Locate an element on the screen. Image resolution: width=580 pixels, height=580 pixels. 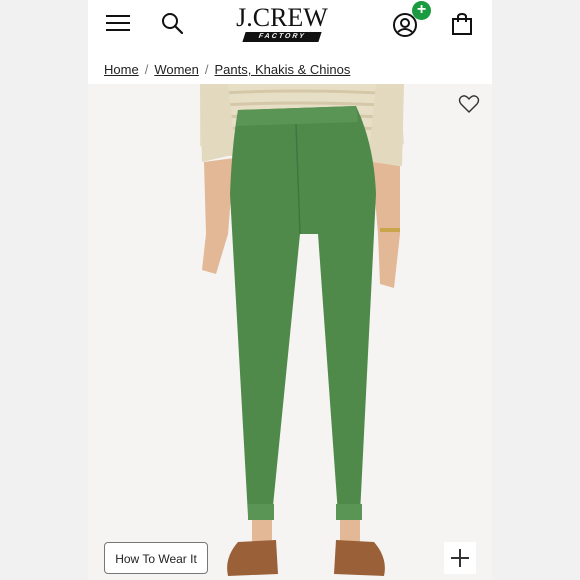
breadcrumb-women: Women is located at coordinates (176, 69).